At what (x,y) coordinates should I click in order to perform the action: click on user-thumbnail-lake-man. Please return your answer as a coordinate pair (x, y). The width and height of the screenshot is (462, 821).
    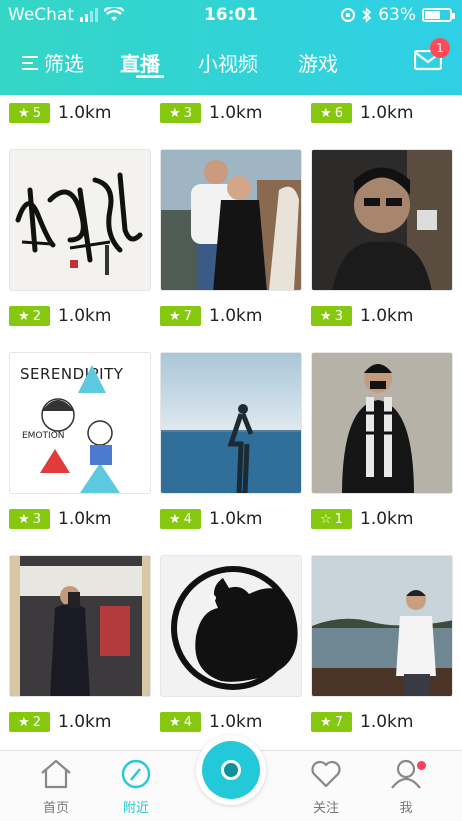
    Looking at the image, I should click on (382, 626).